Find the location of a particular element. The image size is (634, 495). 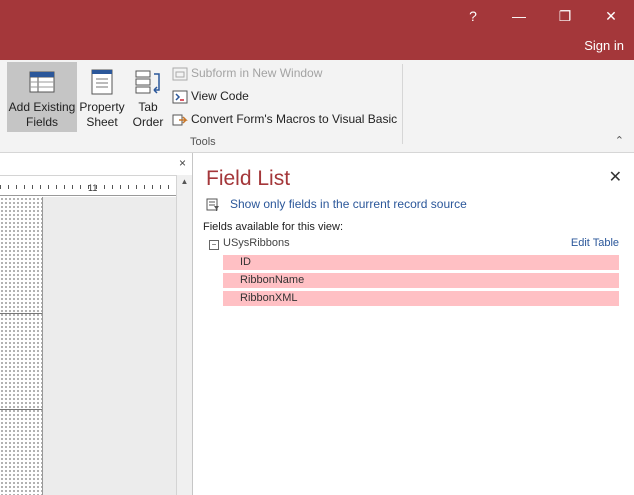

add-existing-label-2: Fields is located at coordinates (41, 122).